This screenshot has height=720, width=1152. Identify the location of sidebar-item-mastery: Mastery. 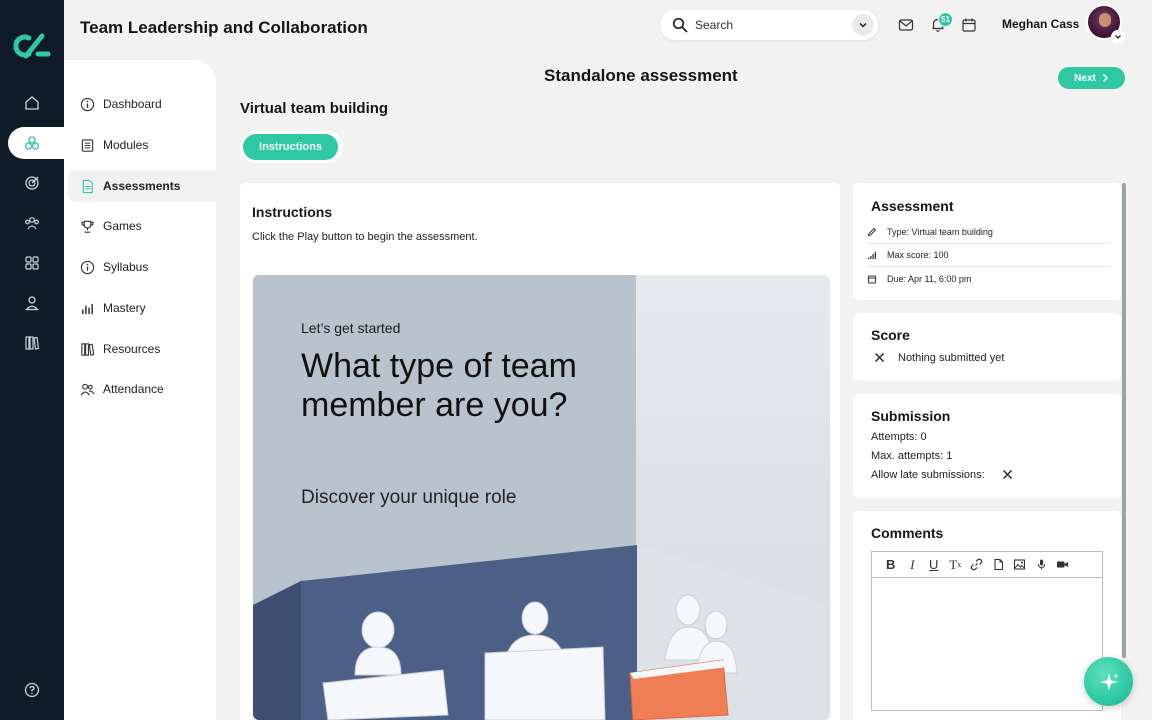
(142, 308).